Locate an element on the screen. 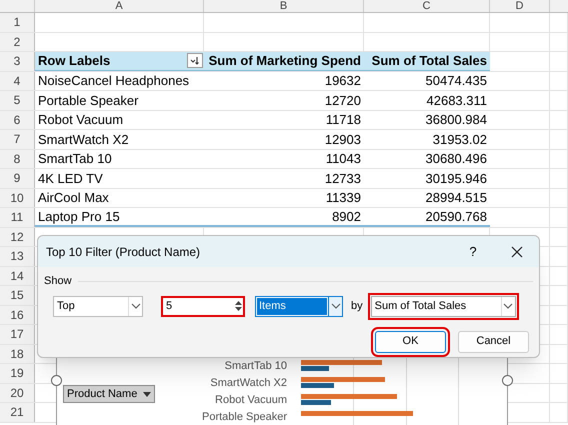 This screenshot has width=568, height=425. axis-label: Robot Vacuum is located at coordinates (251, 400).